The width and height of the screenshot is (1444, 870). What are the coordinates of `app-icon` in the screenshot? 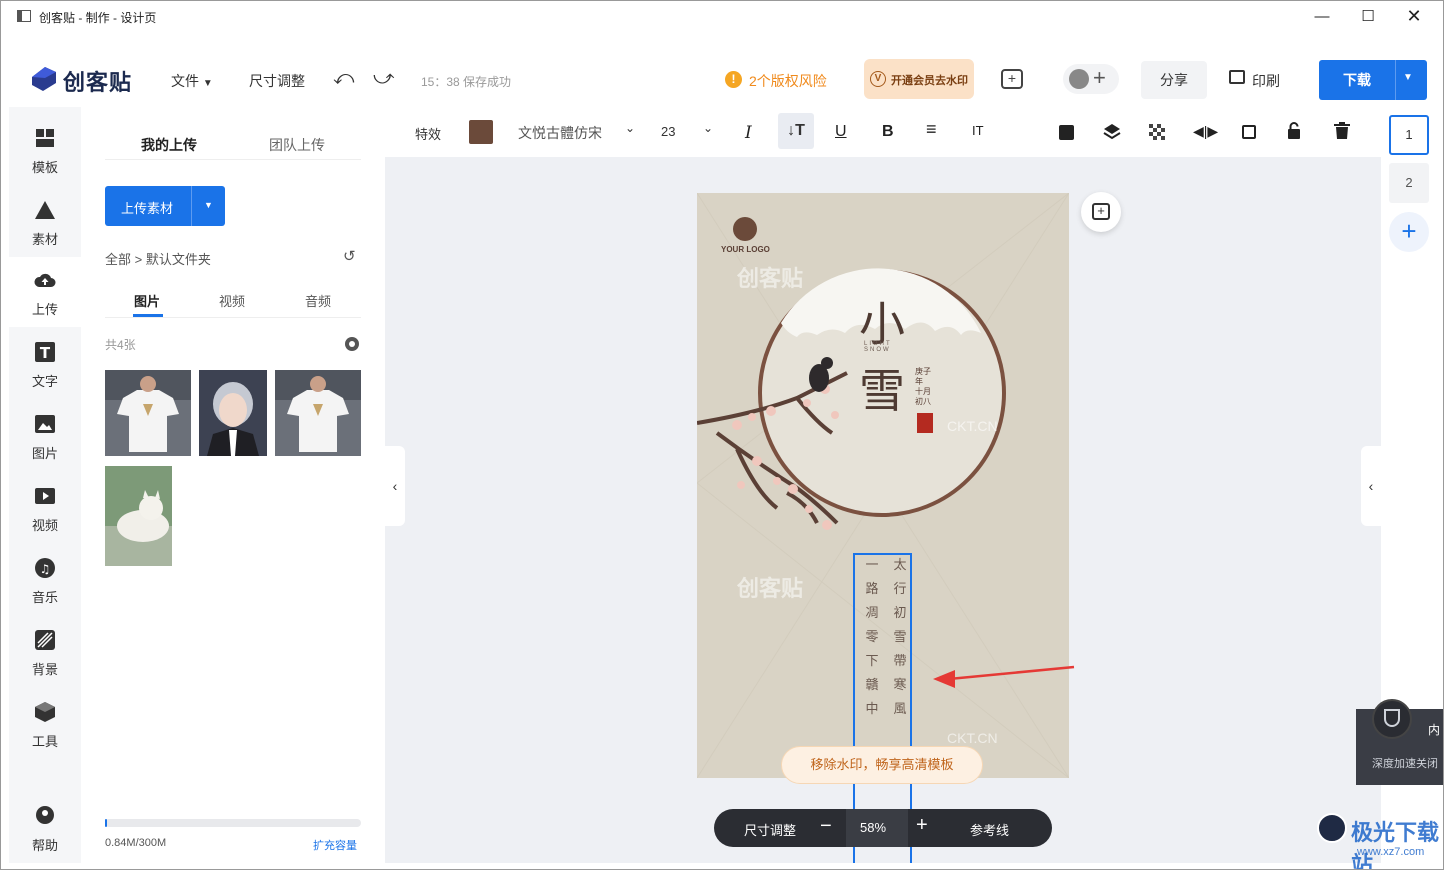 It's located at (24, 16).